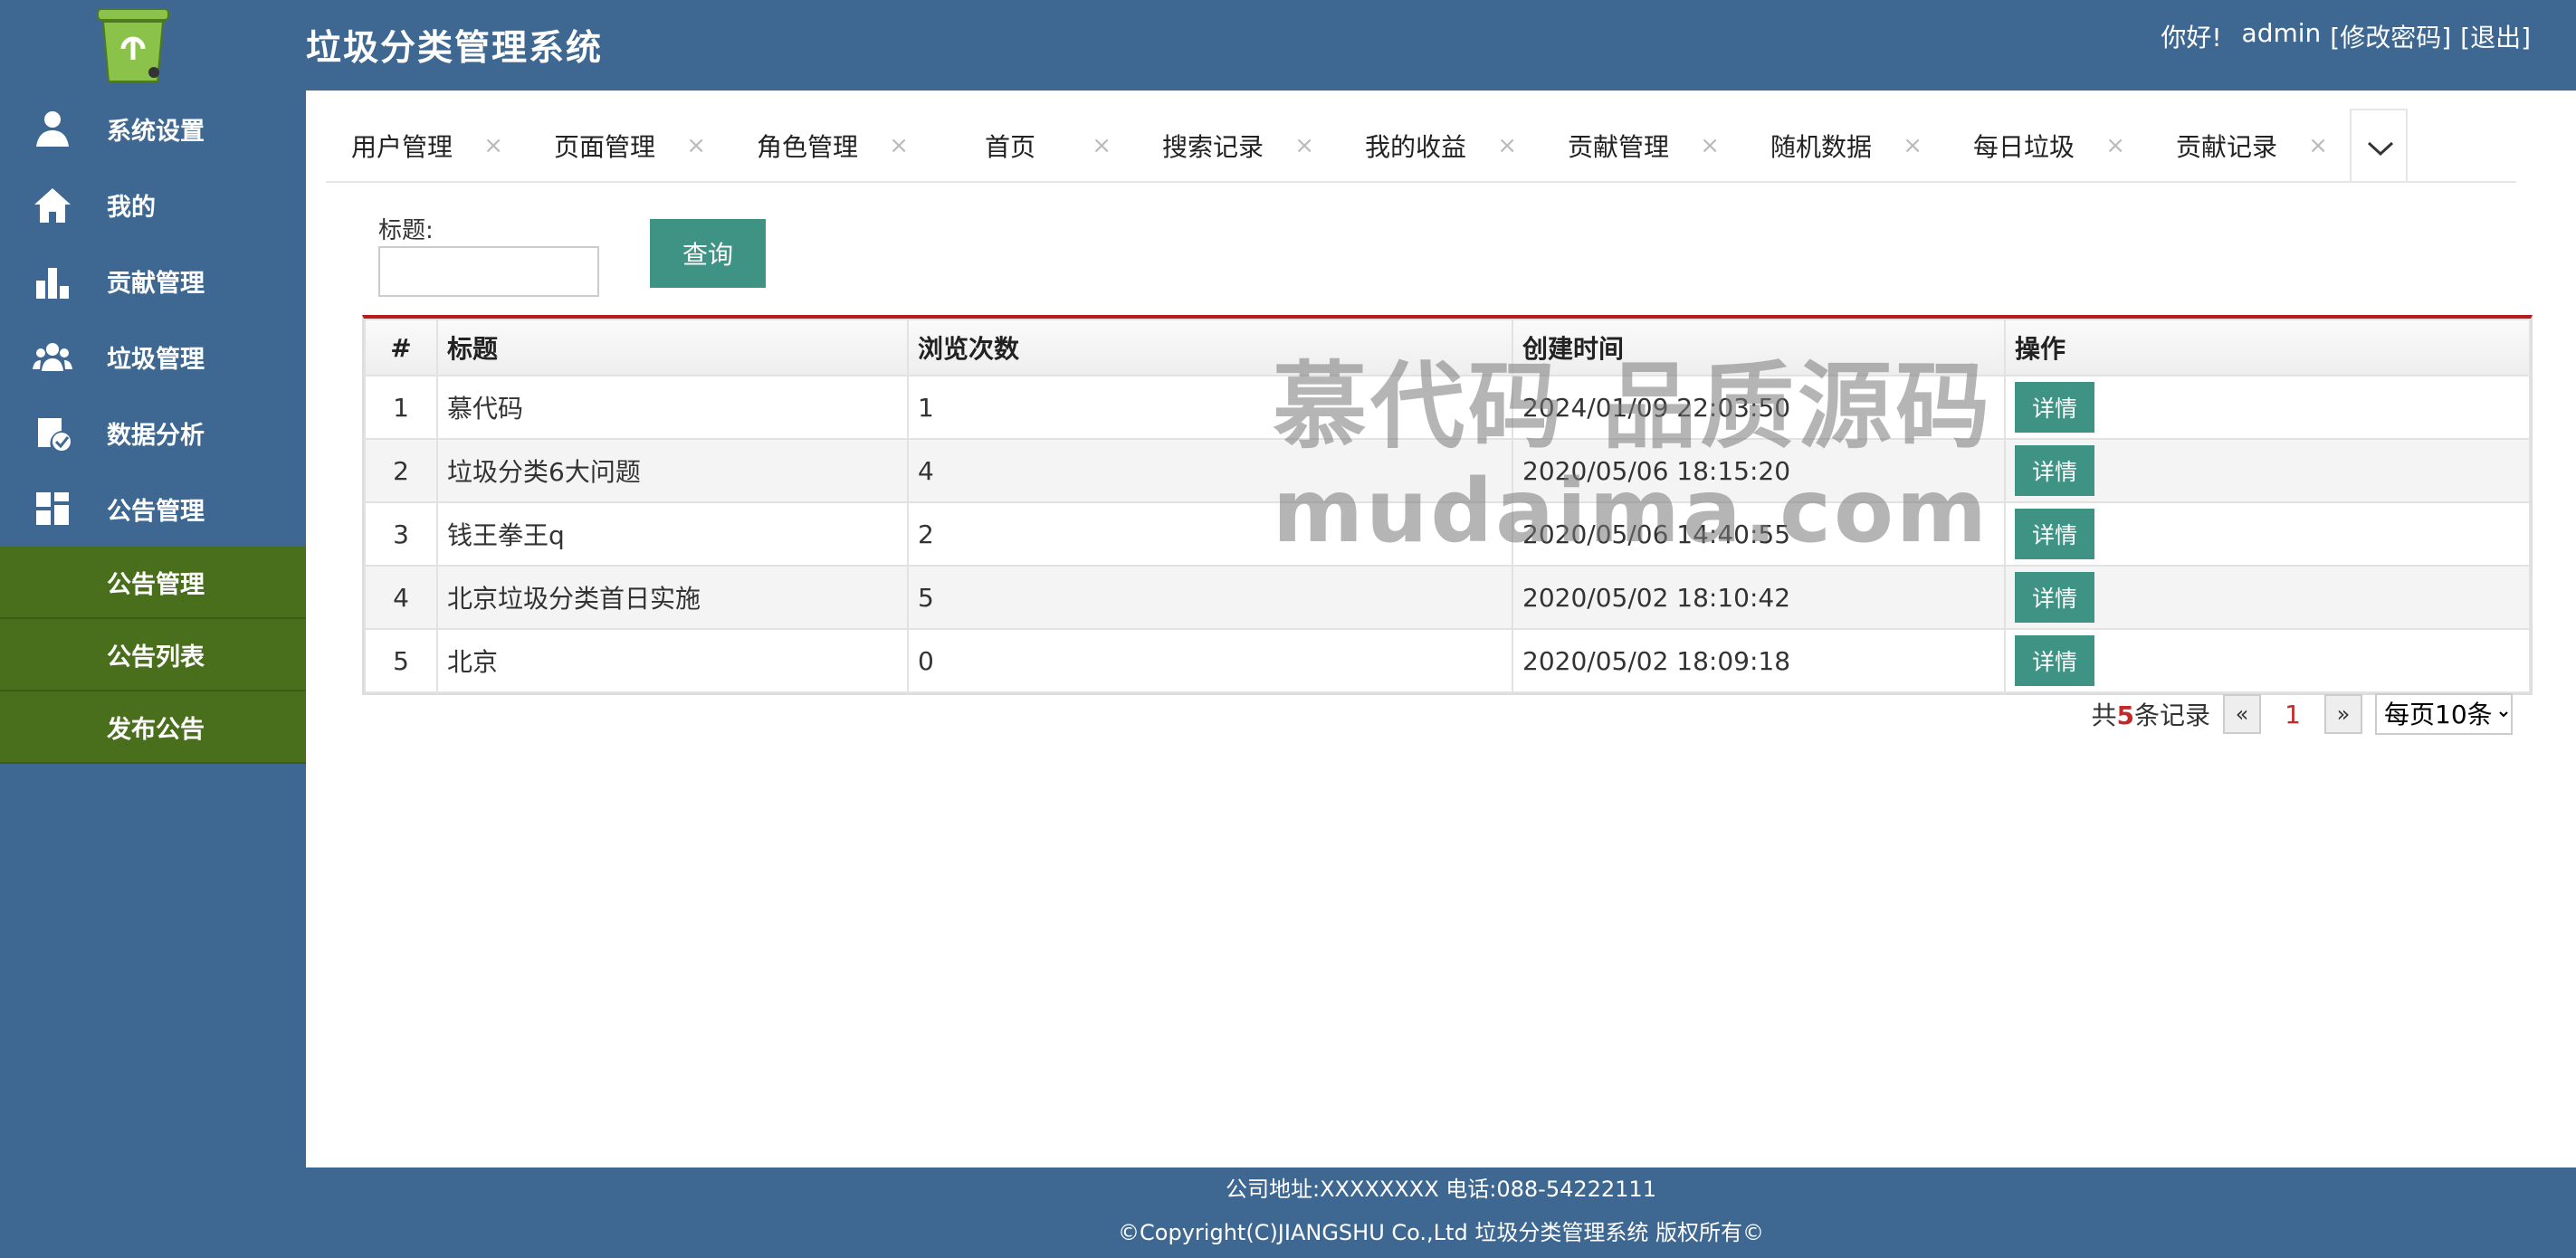 The width and height of the screenshot is (2576, 1258). I want to click on tab-random-data: 随机数据 ×, so click(1846, 146).